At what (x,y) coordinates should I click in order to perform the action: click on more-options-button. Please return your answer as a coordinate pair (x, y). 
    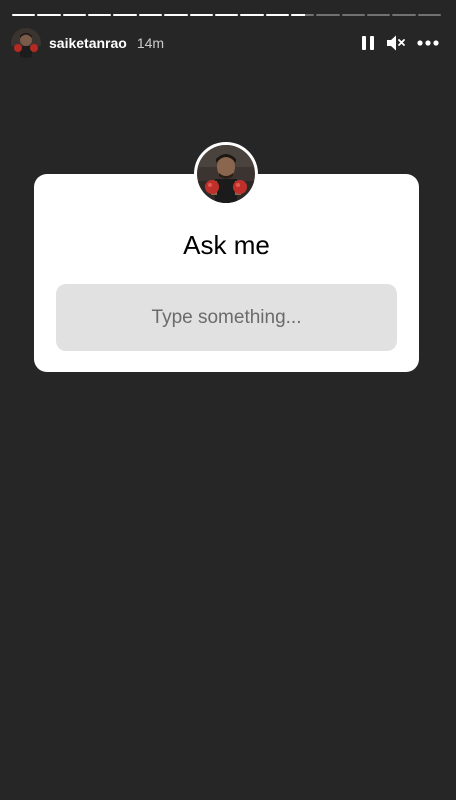
    Looking at the image, I should click on (428, 43).